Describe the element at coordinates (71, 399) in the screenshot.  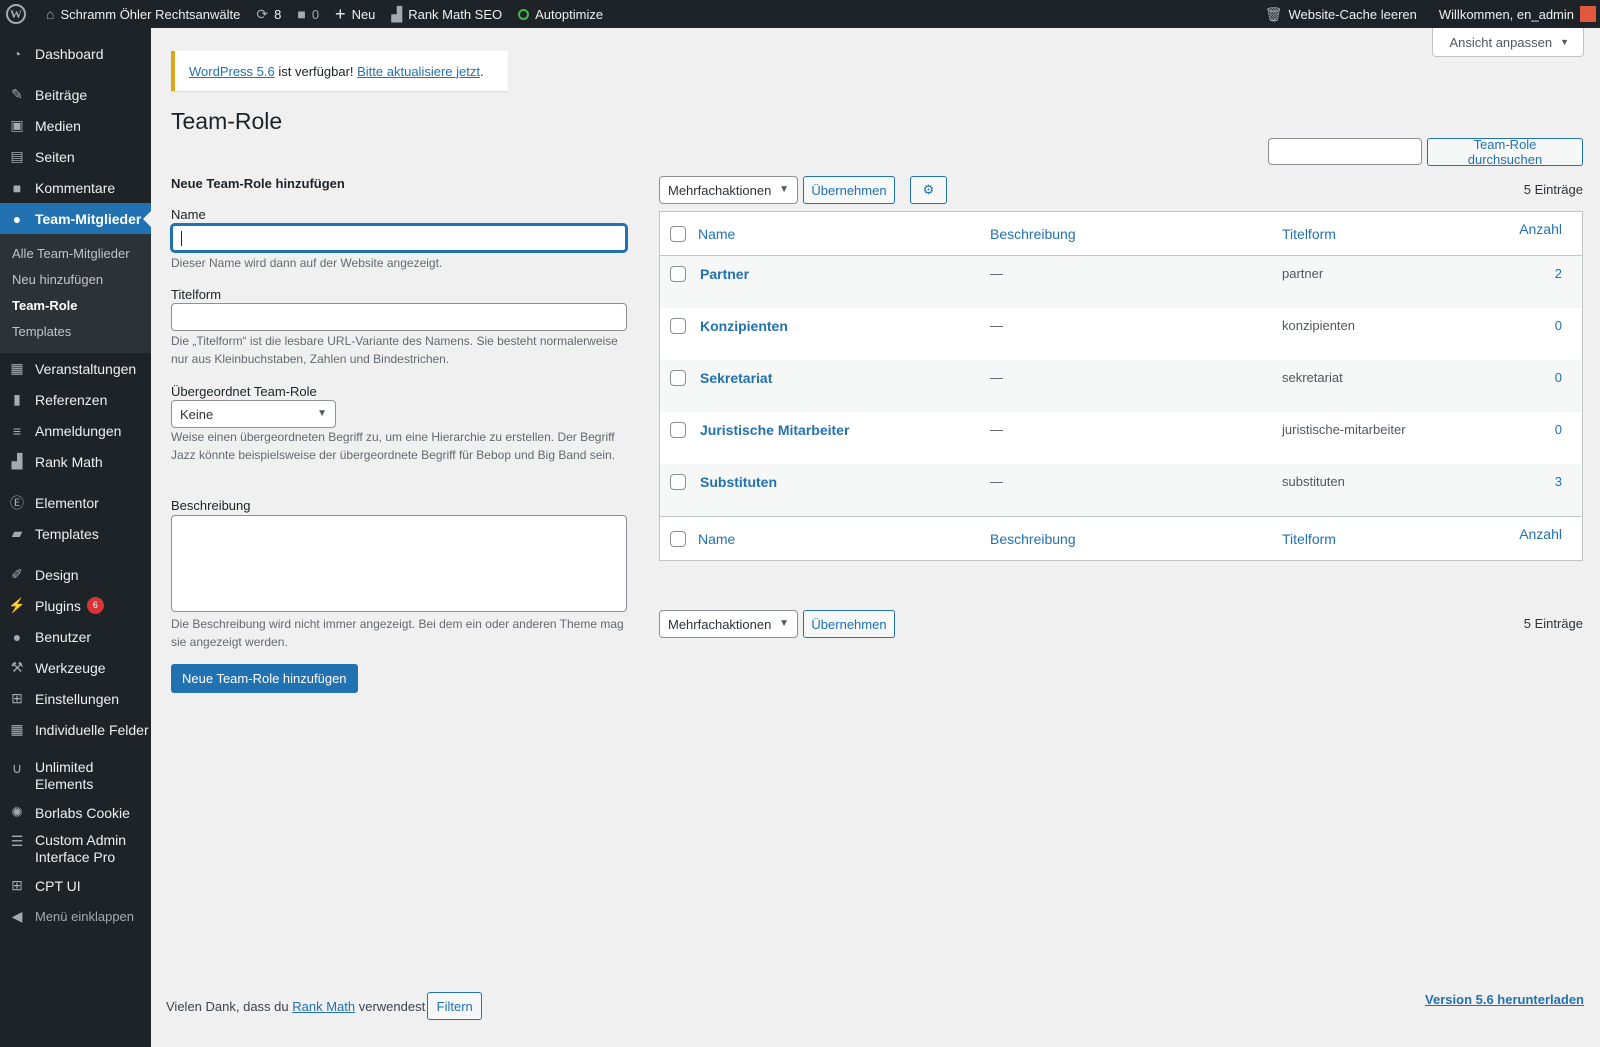
I see `menu-label: Referenzen` at that location.